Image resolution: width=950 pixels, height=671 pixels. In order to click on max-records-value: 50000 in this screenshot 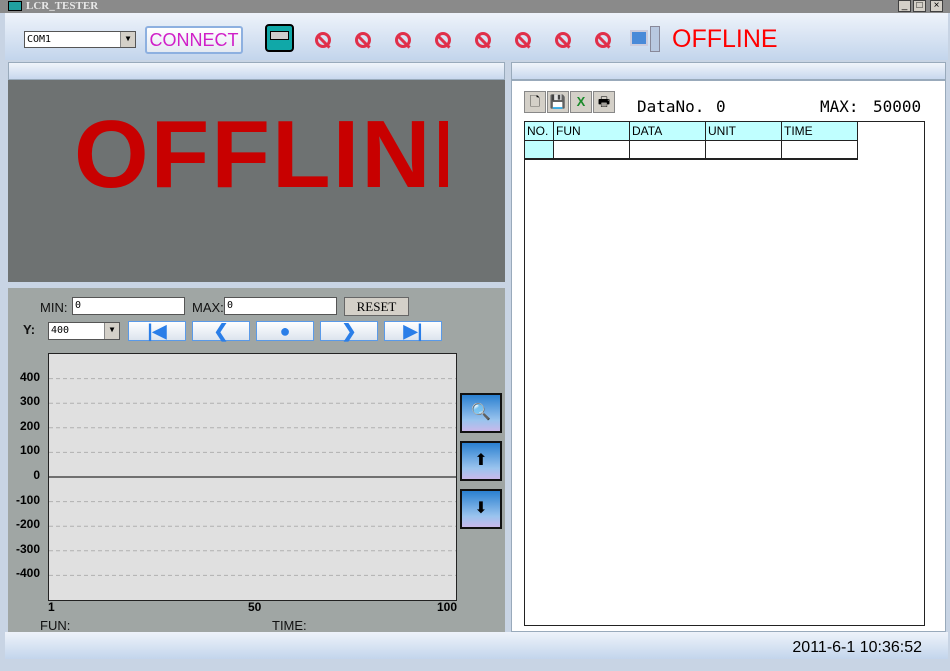, I will do `click(897, 106)`.